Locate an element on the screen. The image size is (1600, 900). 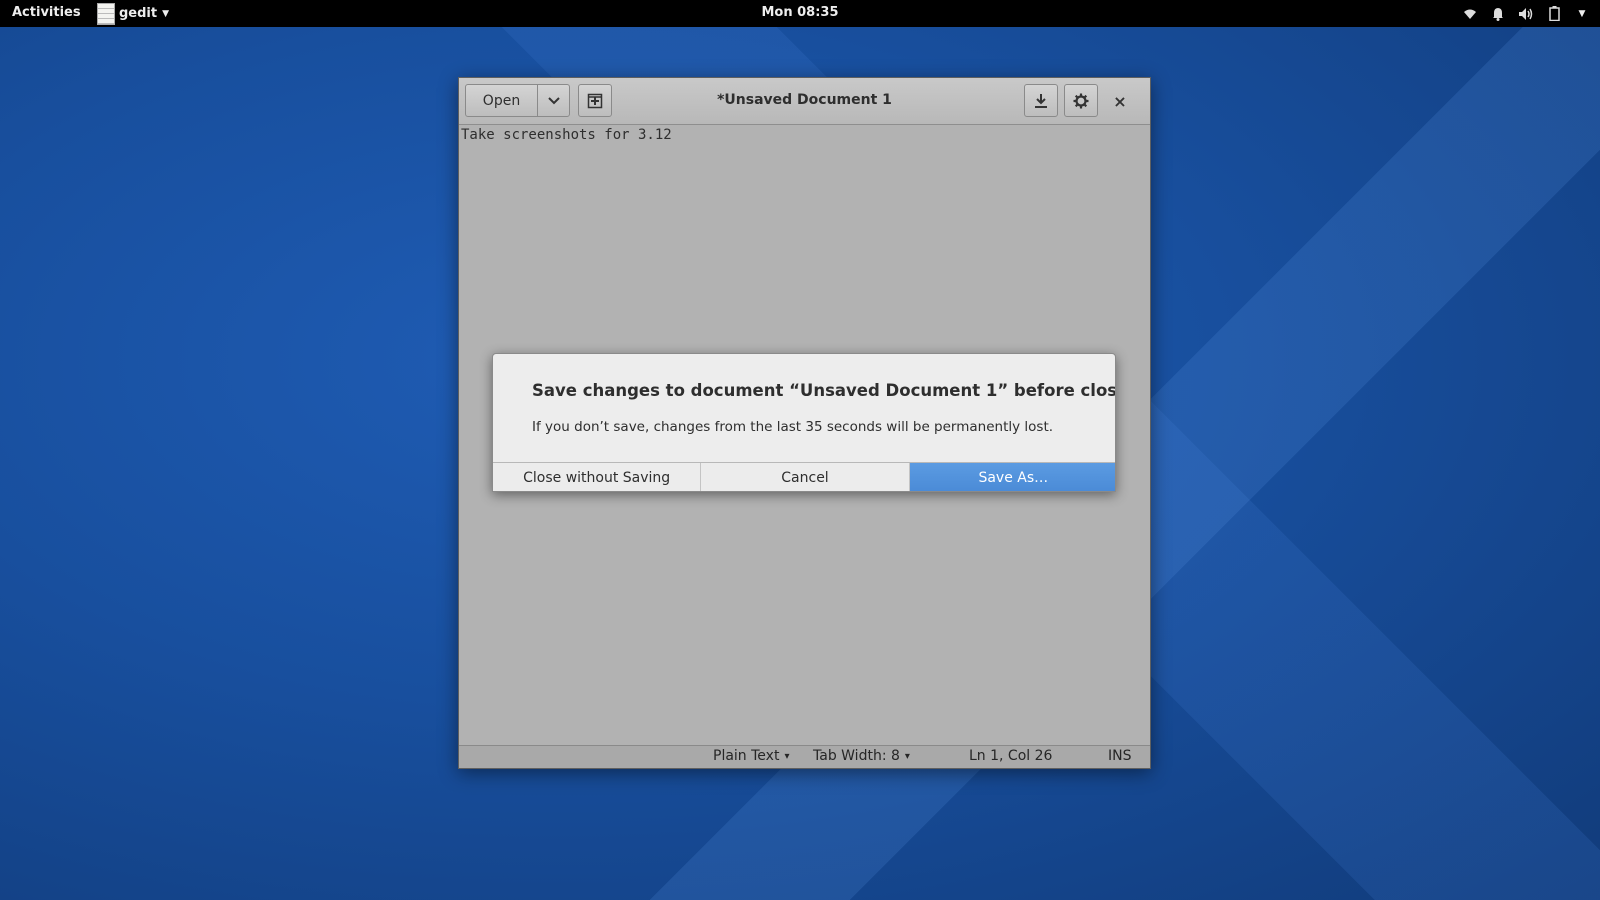
gedit-app-icon is located at coordinates (106, 13).